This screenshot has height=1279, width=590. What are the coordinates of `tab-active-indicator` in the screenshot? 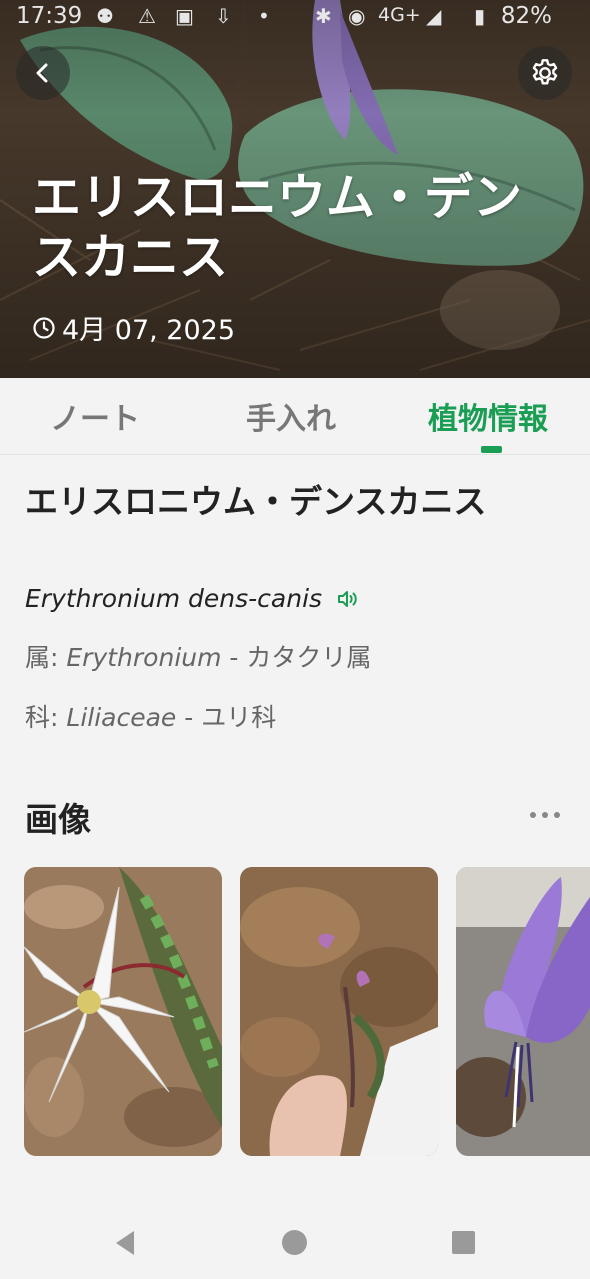 It's located at (491, 449).